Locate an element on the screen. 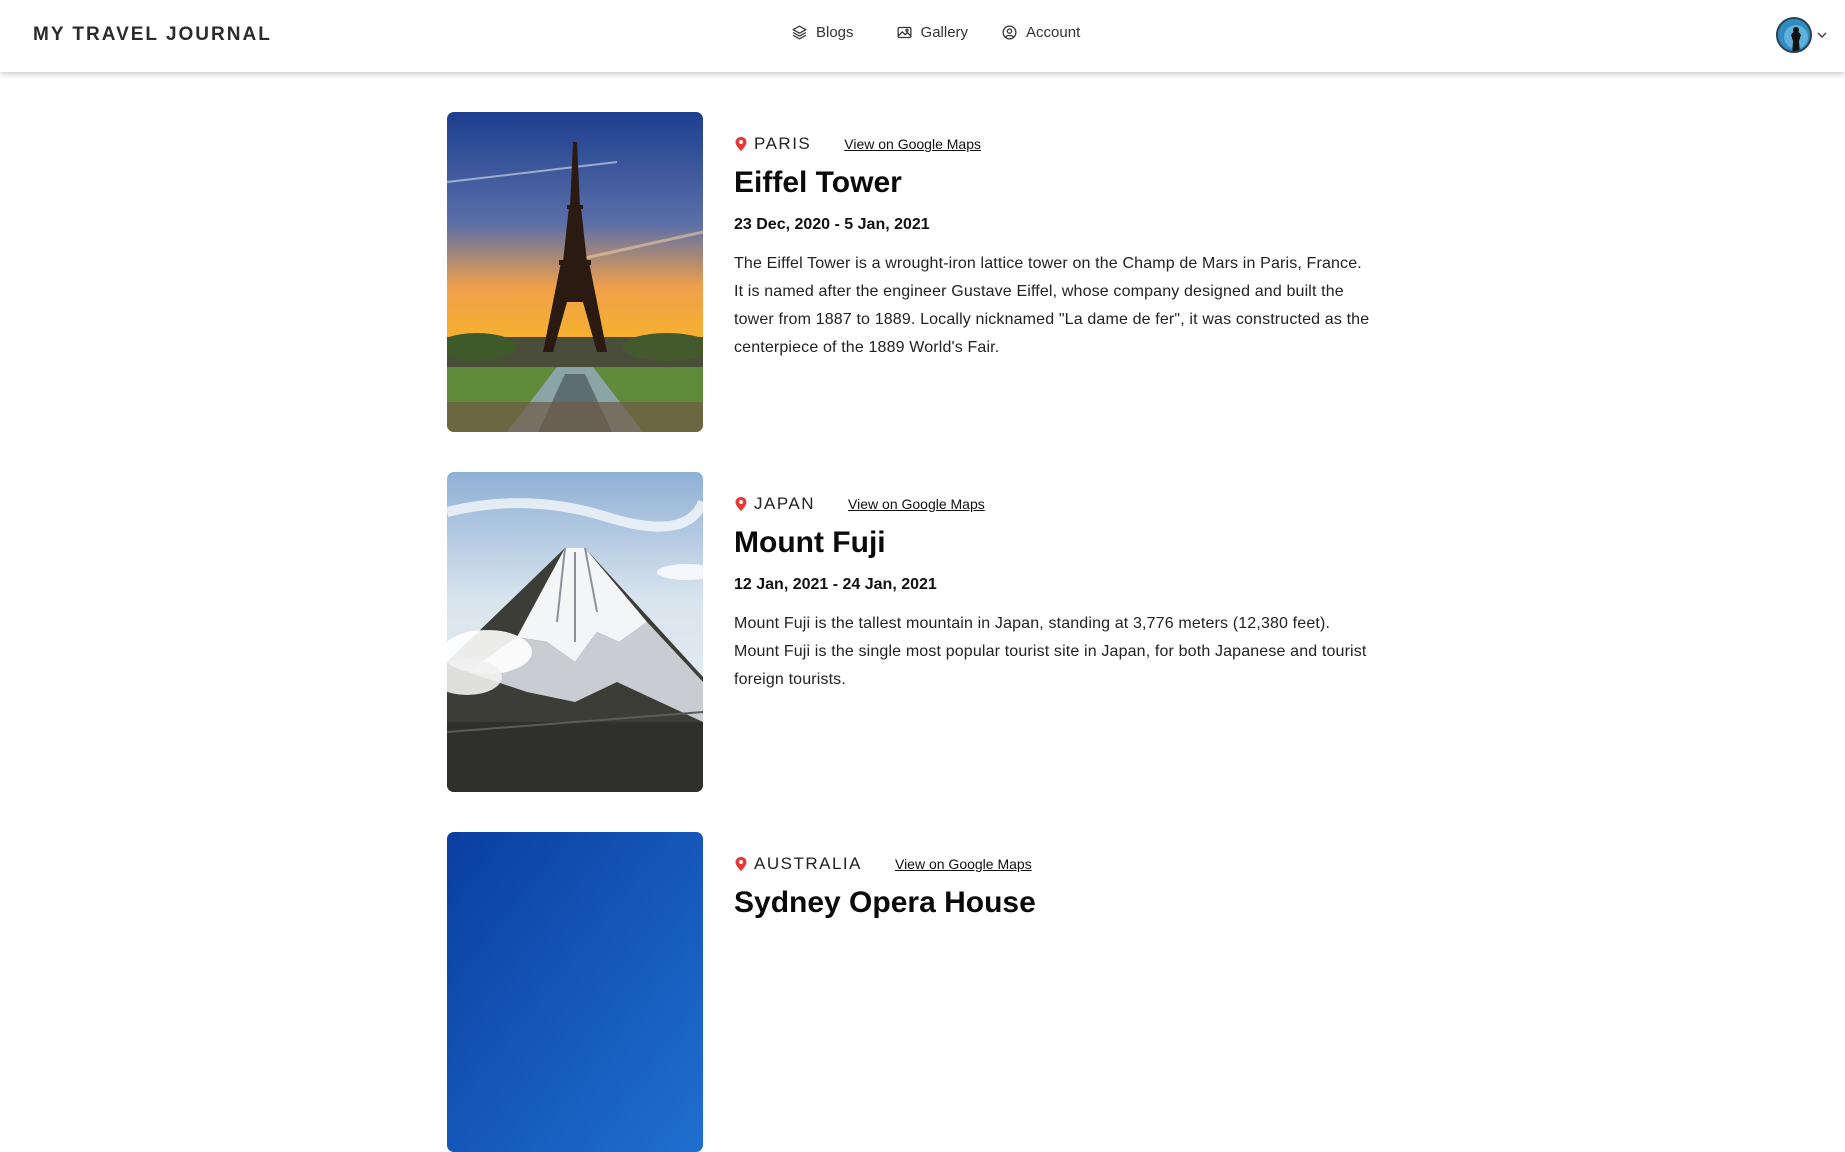  avatar is located at coordinates (1794, 35).